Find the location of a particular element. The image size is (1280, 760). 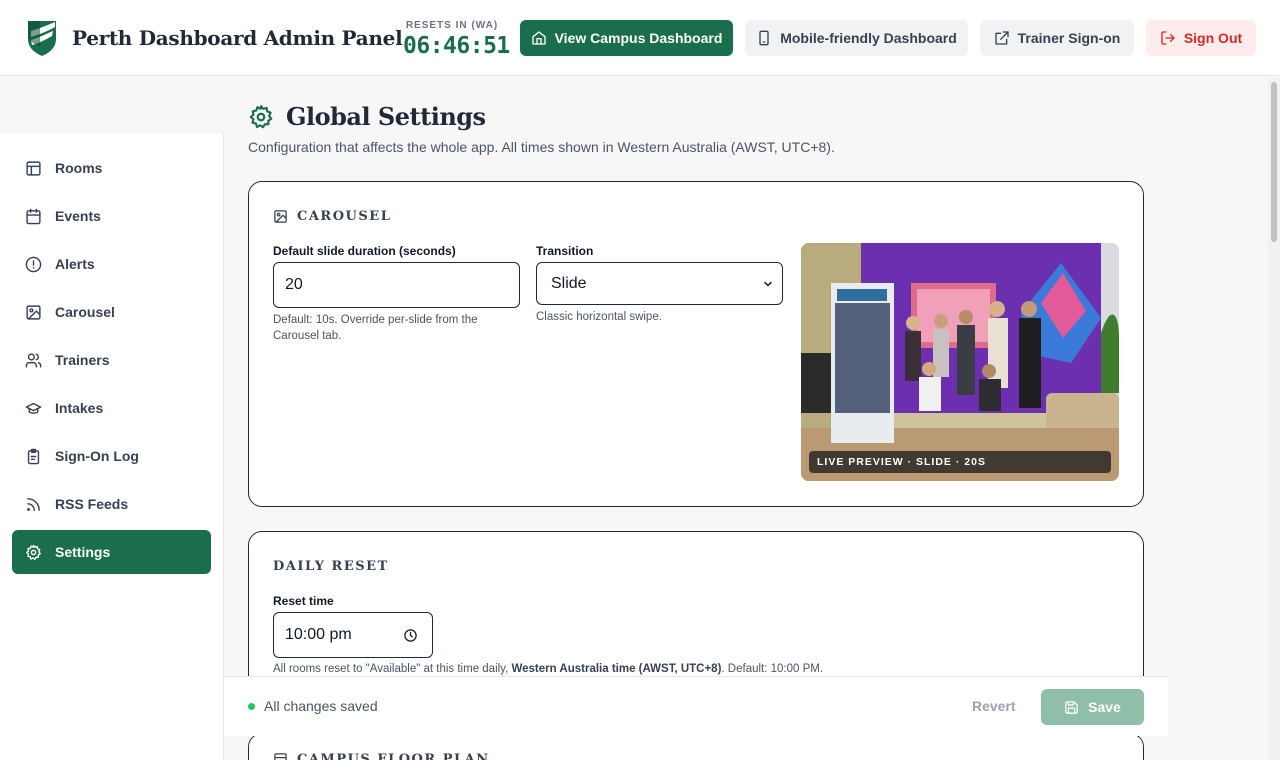

sidebar-item-intakes: Intakes is located at coordinates (111, 408).